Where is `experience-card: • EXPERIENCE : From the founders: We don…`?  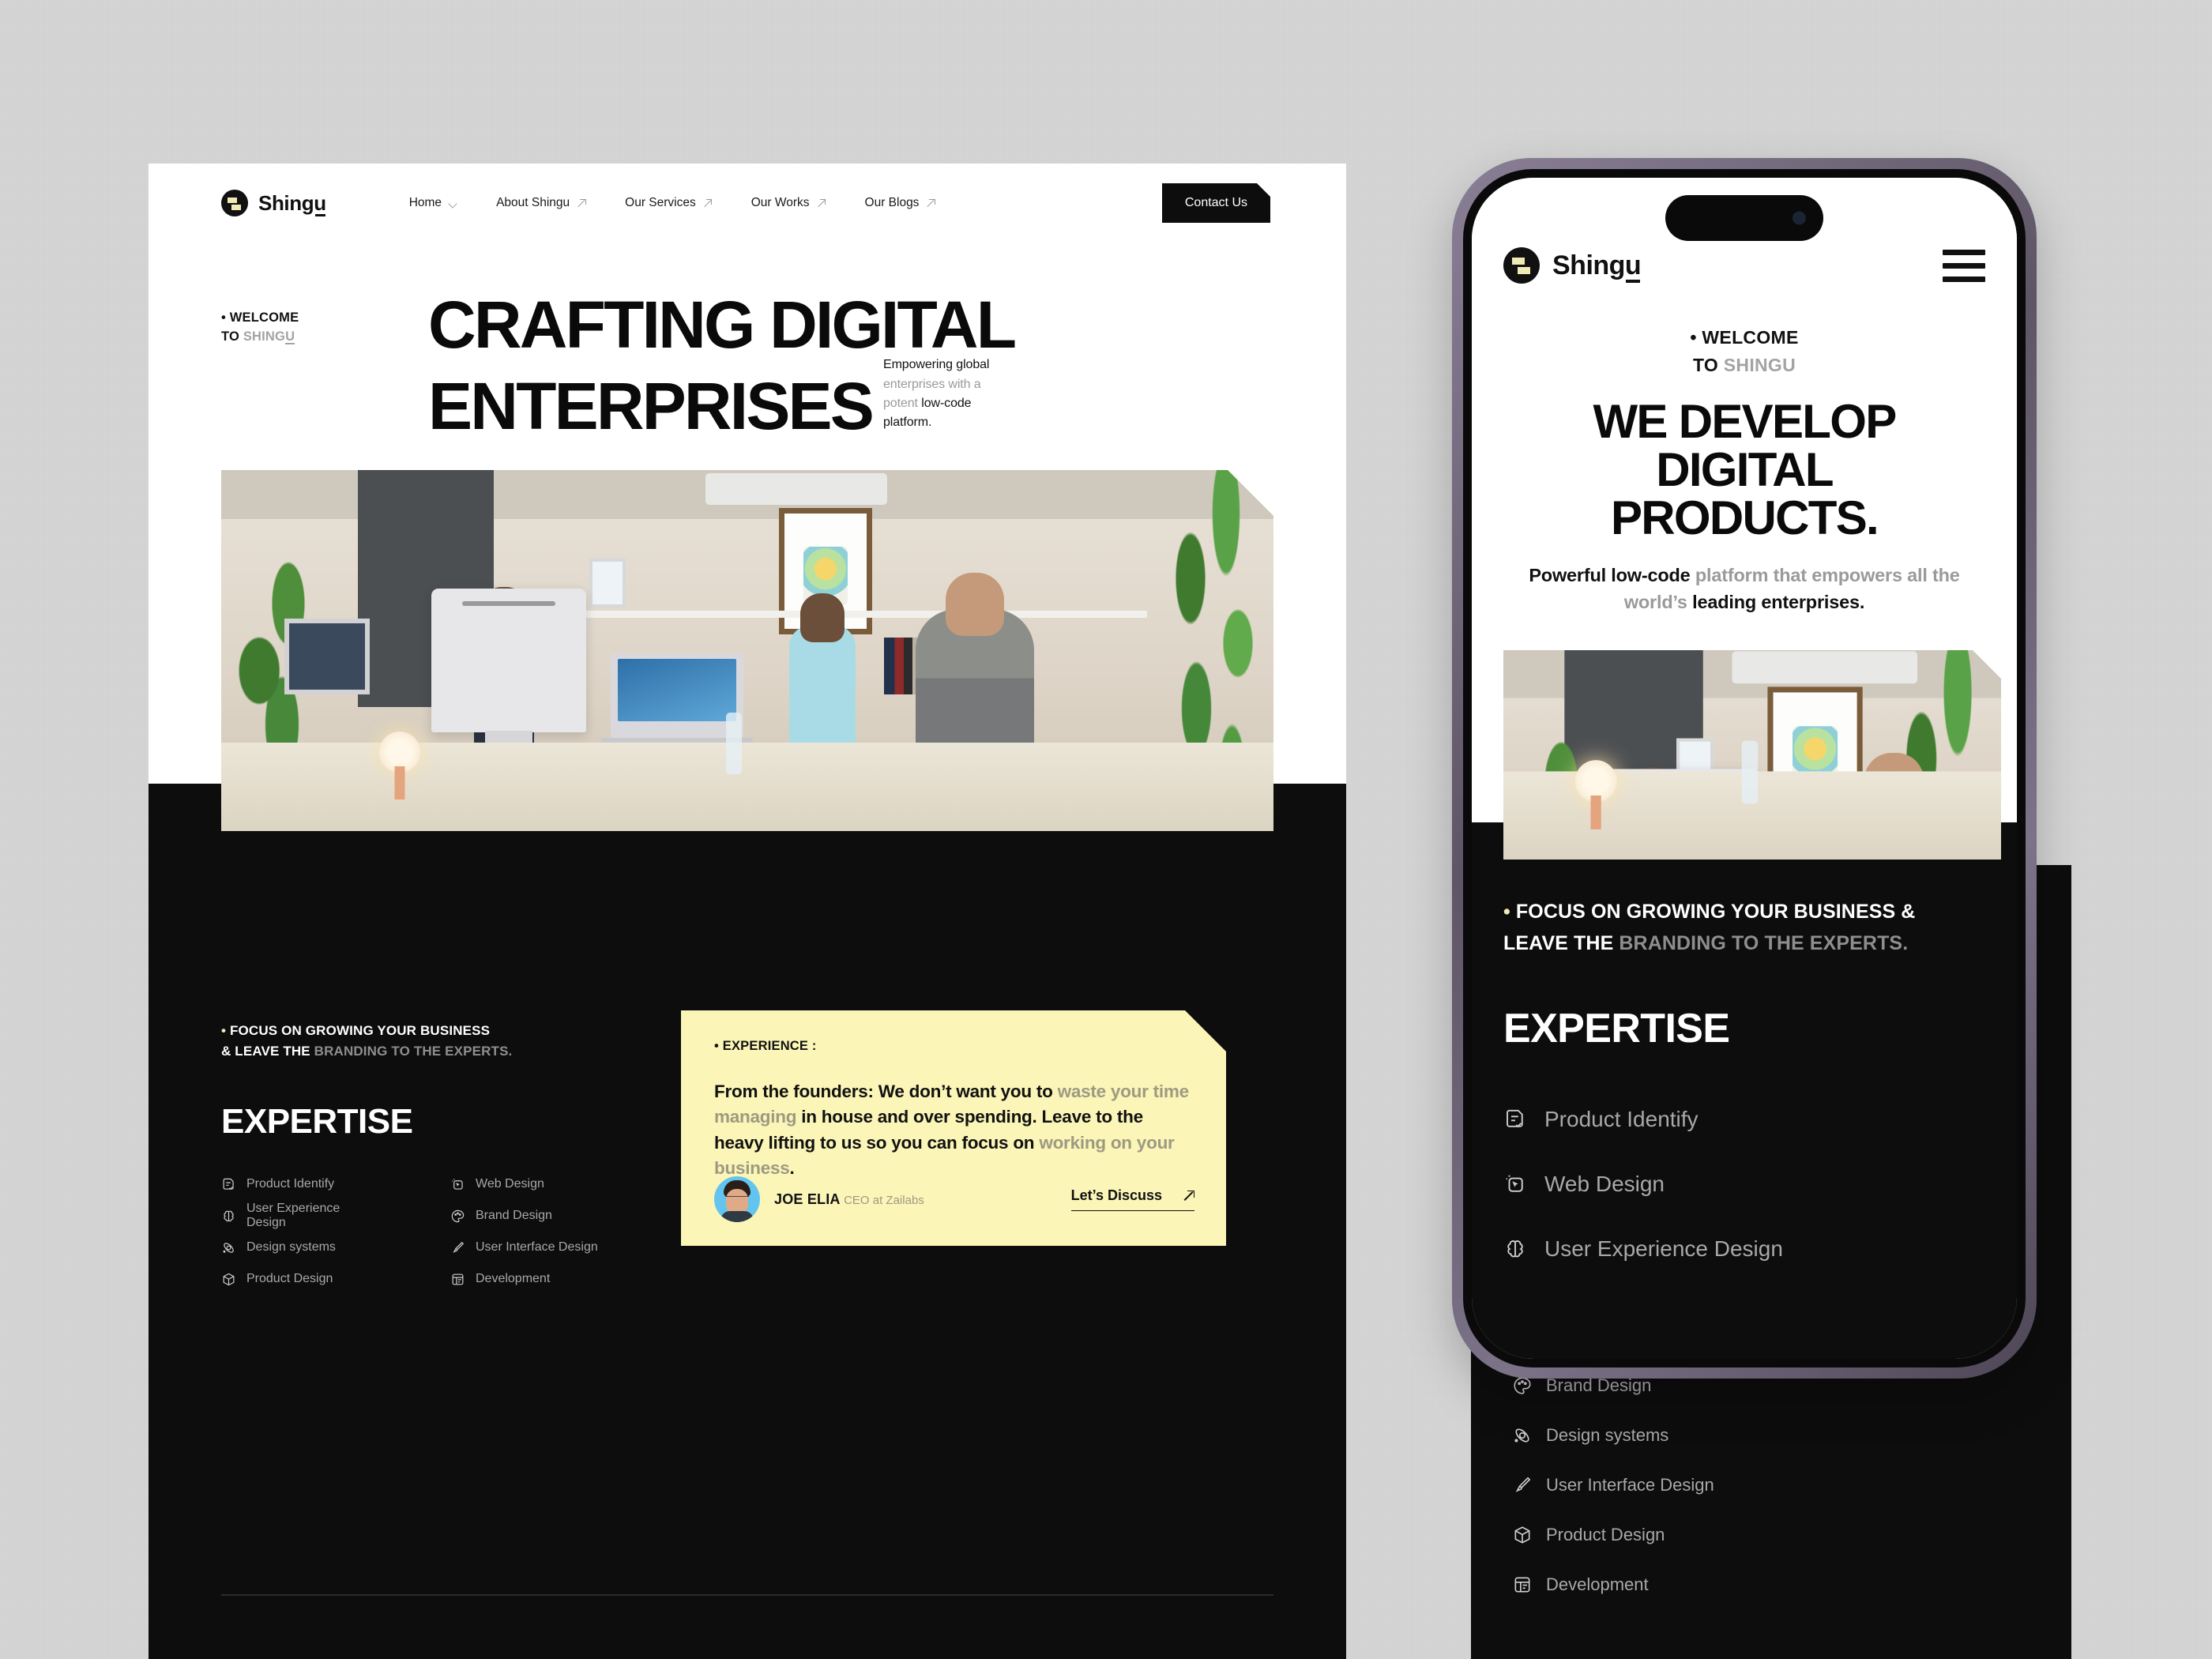
experience-card: • EXPERIENCE : From the founders: We don… is located at coordinates (954, 1128).